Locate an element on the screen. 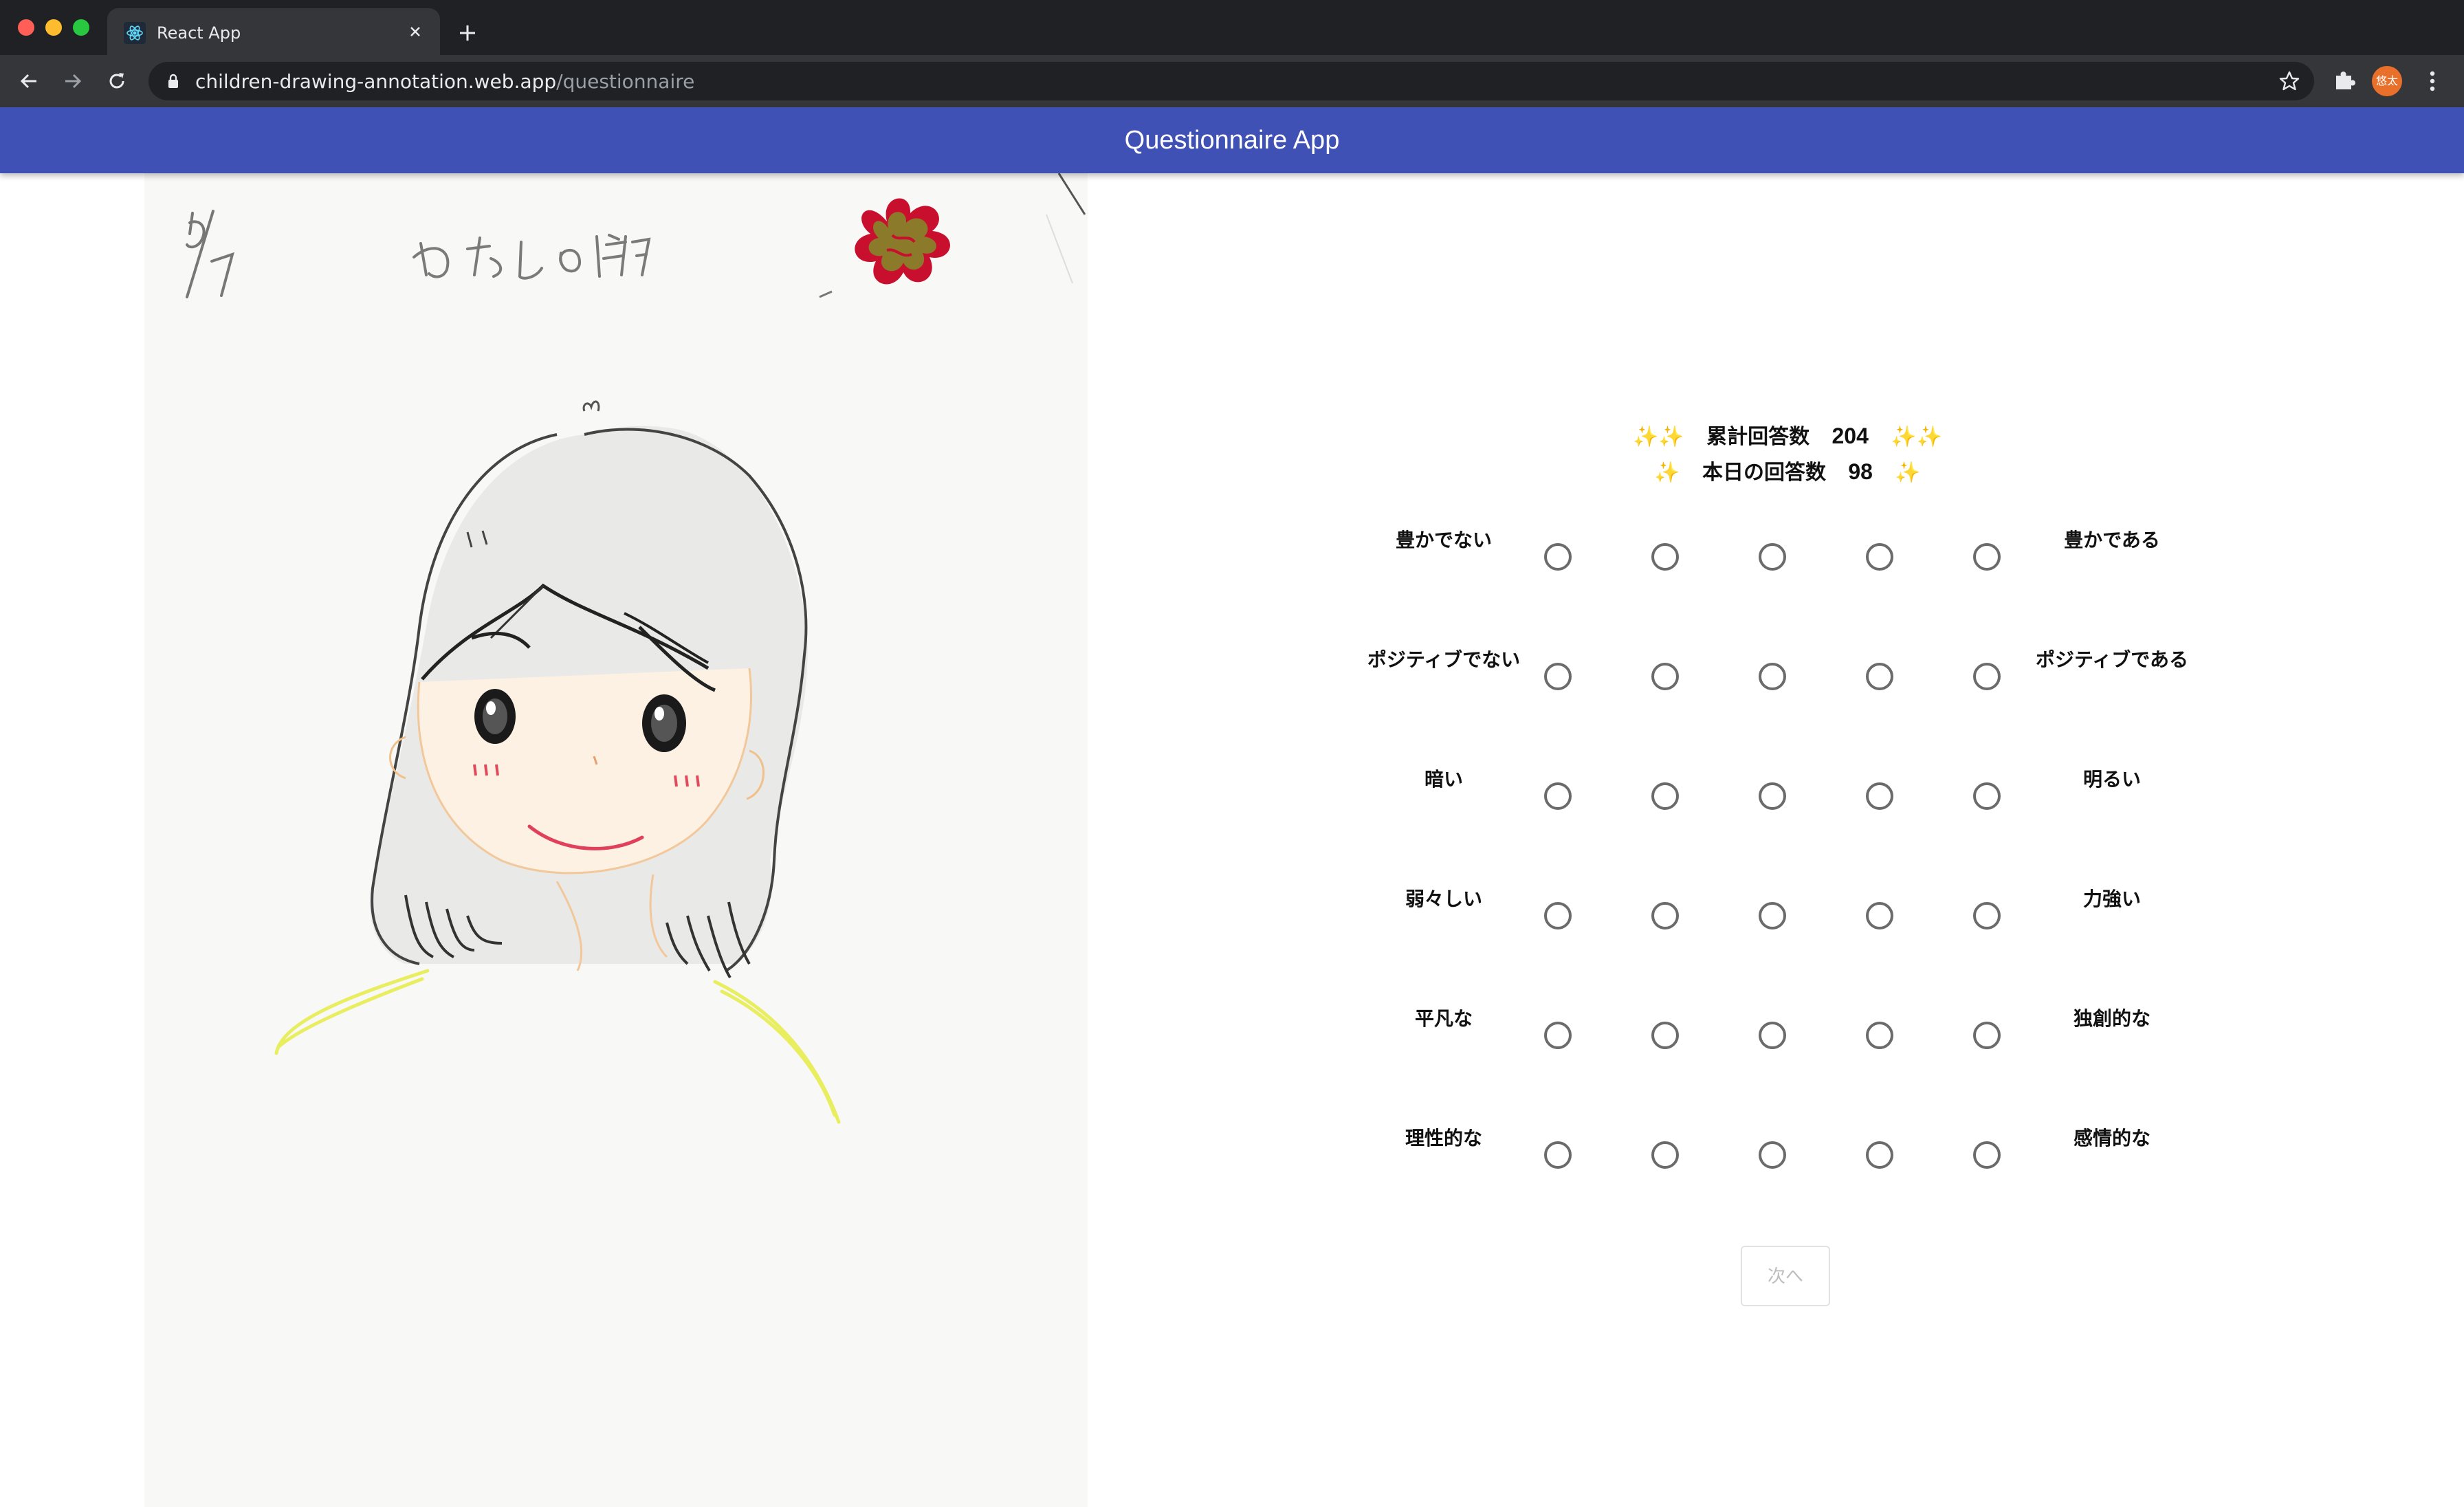 The image size is (2464, 1507). profile-avatar: 悠太 is located at coordinates (2387, 81).